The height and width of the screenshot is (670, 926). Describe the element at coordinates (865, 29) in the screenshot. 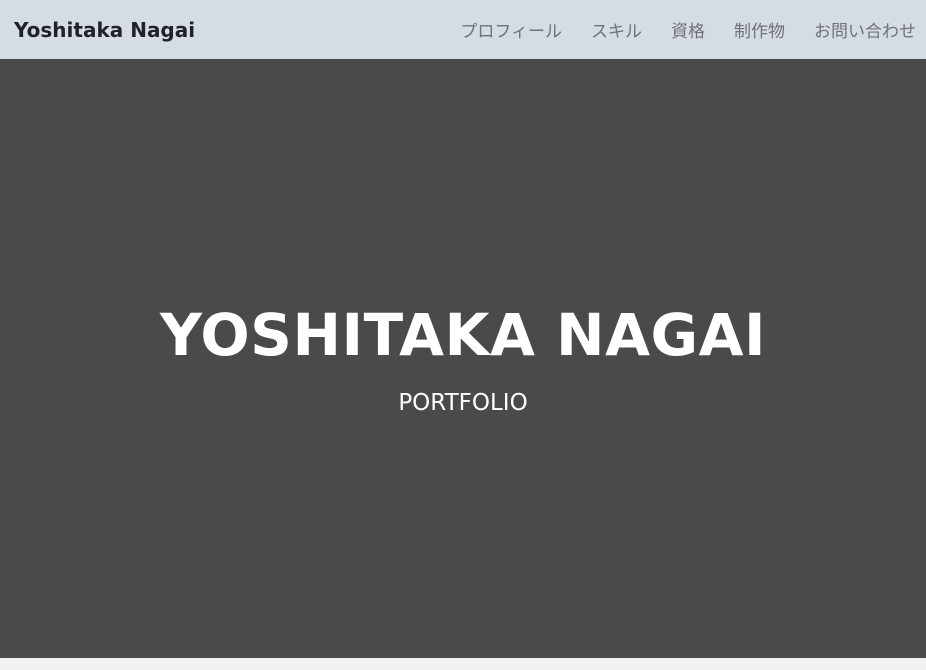

I see `nav-link-contact: お問い合わせ` at that location.